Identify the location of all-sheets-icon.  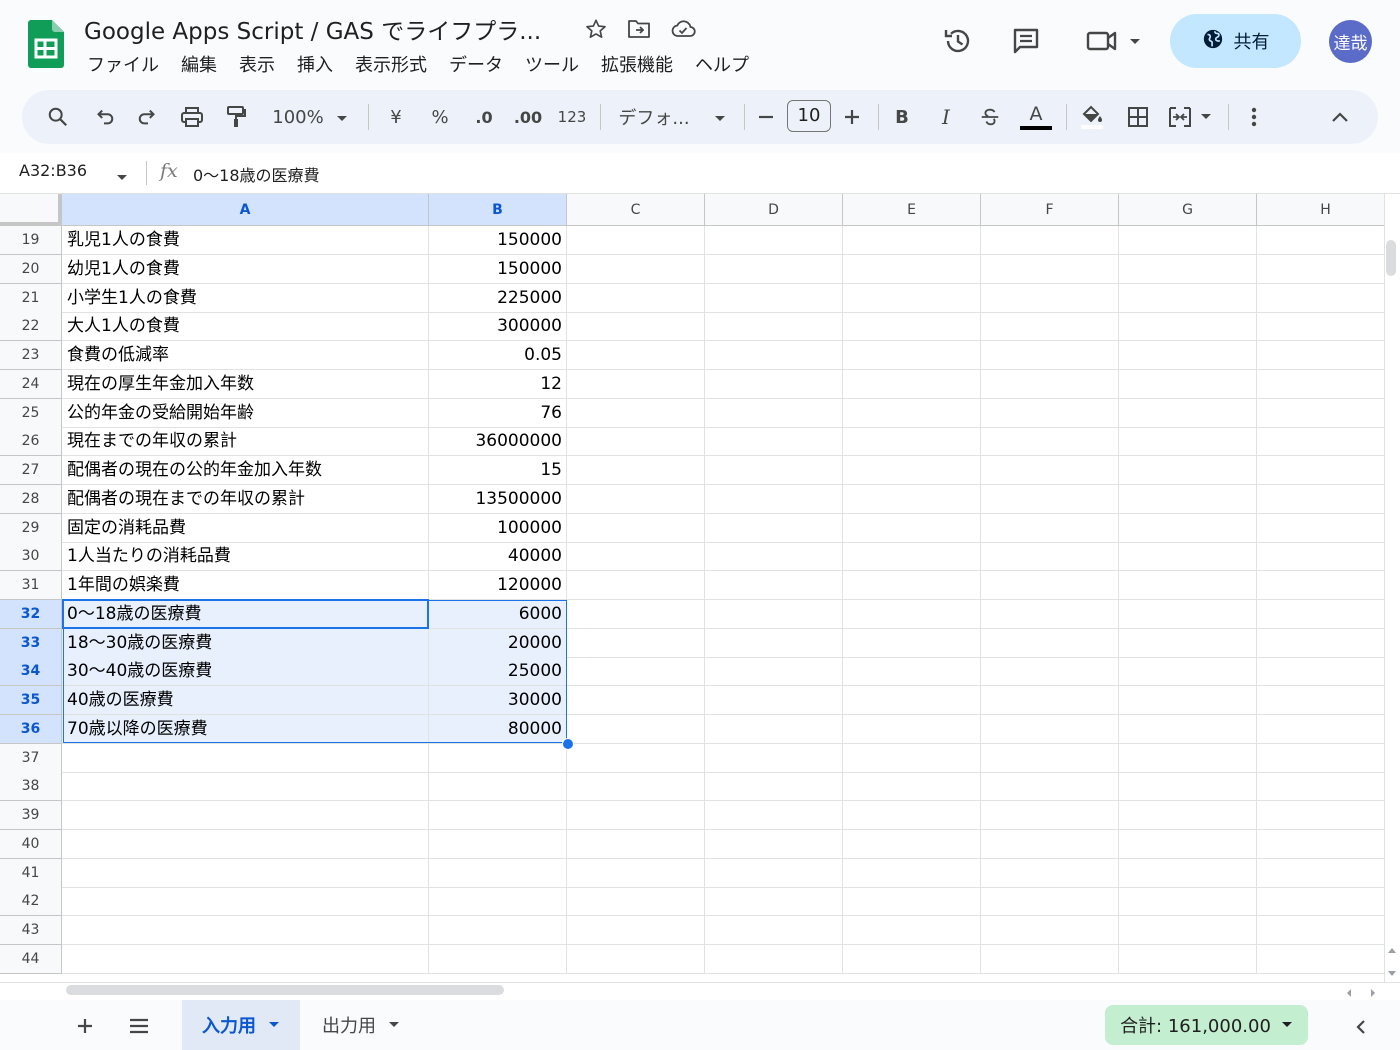
(139, 1026).